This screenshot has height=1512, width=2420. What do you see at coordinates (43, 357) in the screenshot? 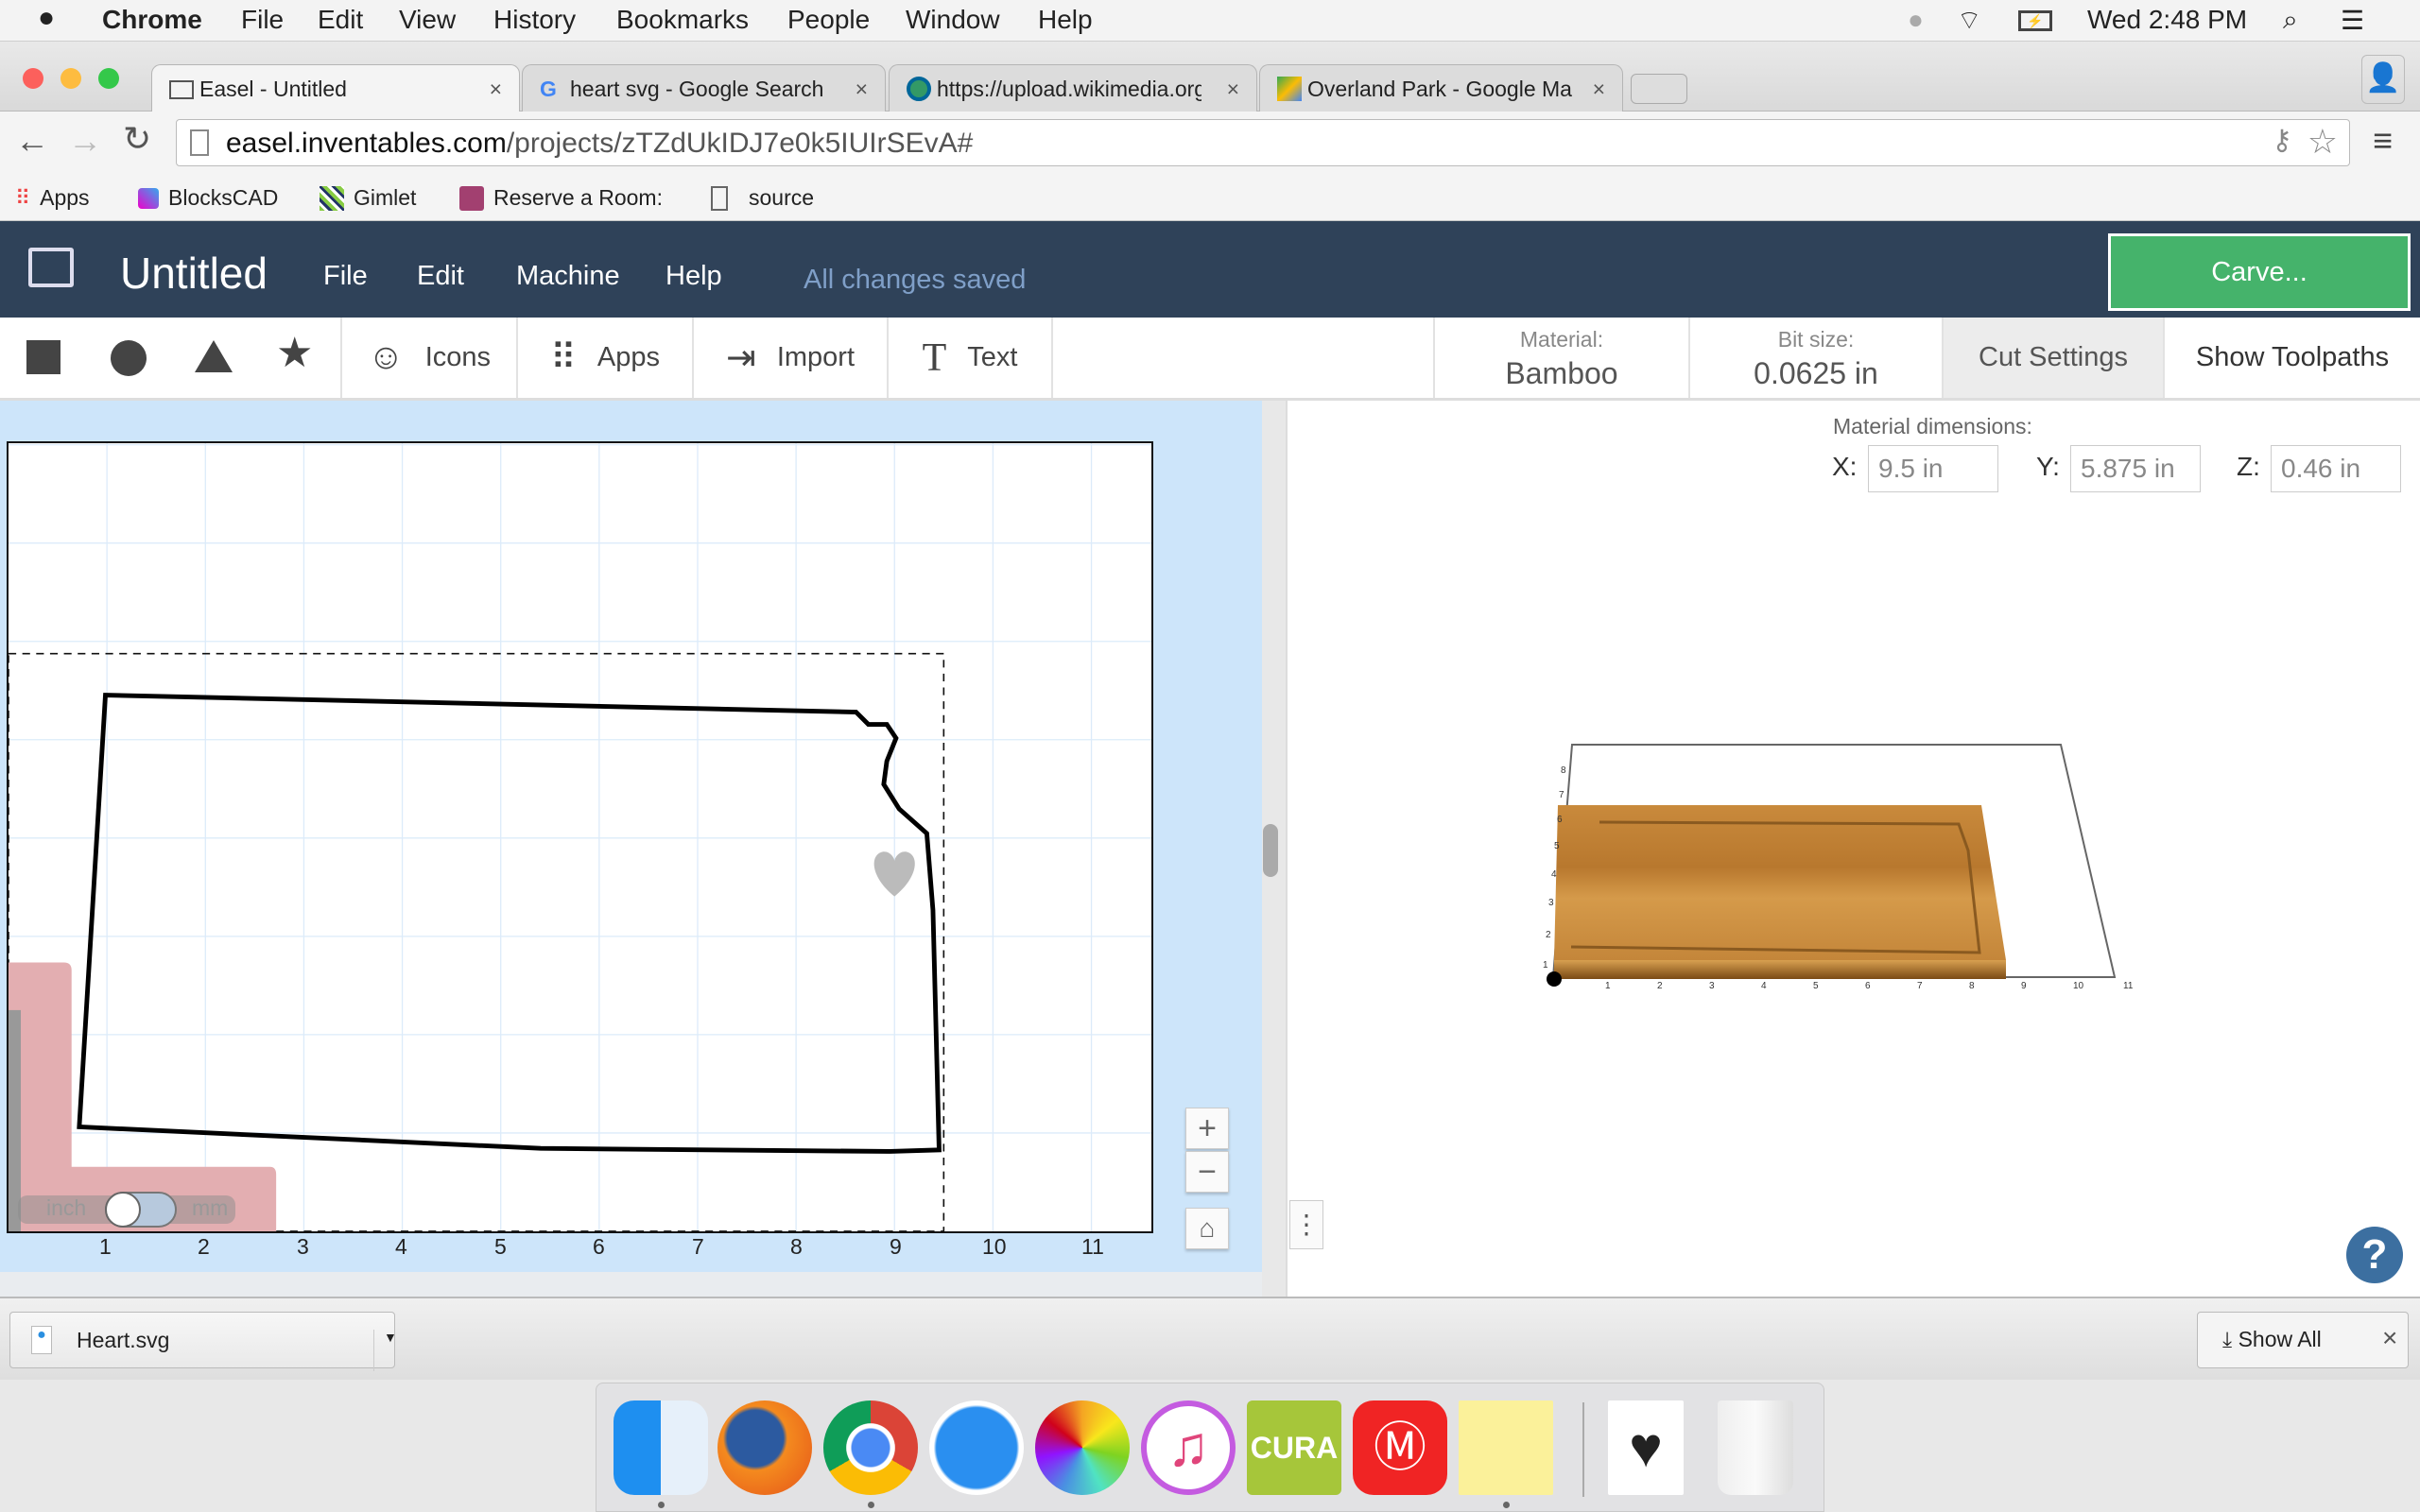
I see `square-tool-icon` at bounding box center [43, 357].